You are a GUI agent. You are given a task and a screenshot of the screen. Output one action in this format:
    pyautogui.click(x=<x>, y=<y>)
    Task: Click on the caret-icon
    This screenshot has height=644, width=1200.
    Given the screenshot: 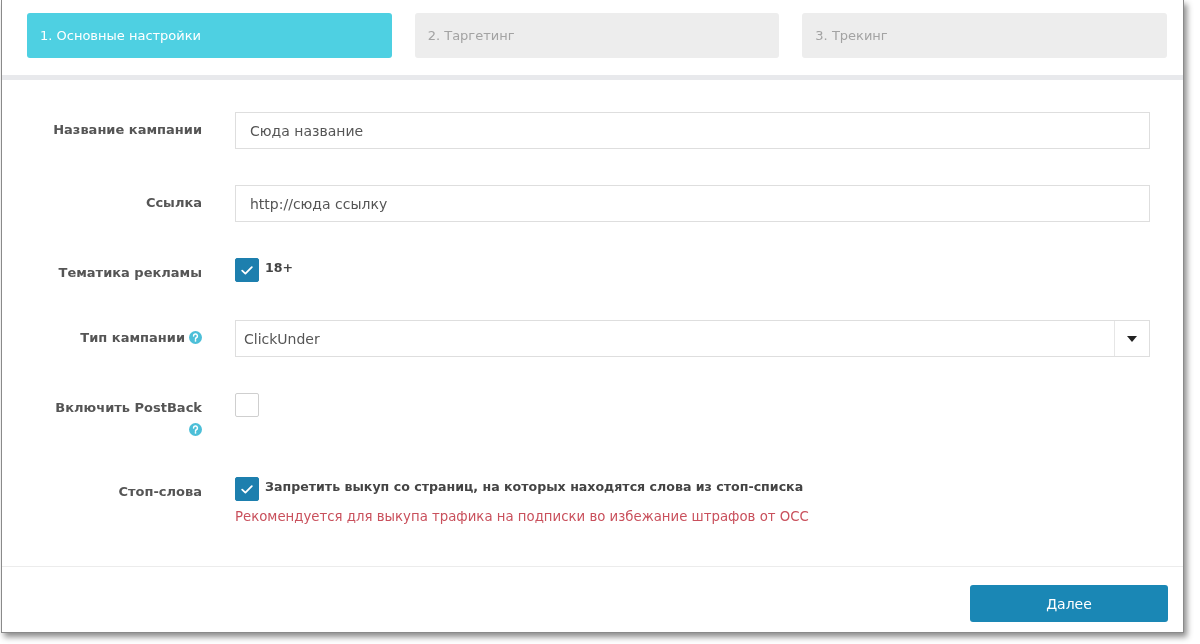 What is the action you would take?
    pyautogui.click(x=1132, y=338)
    